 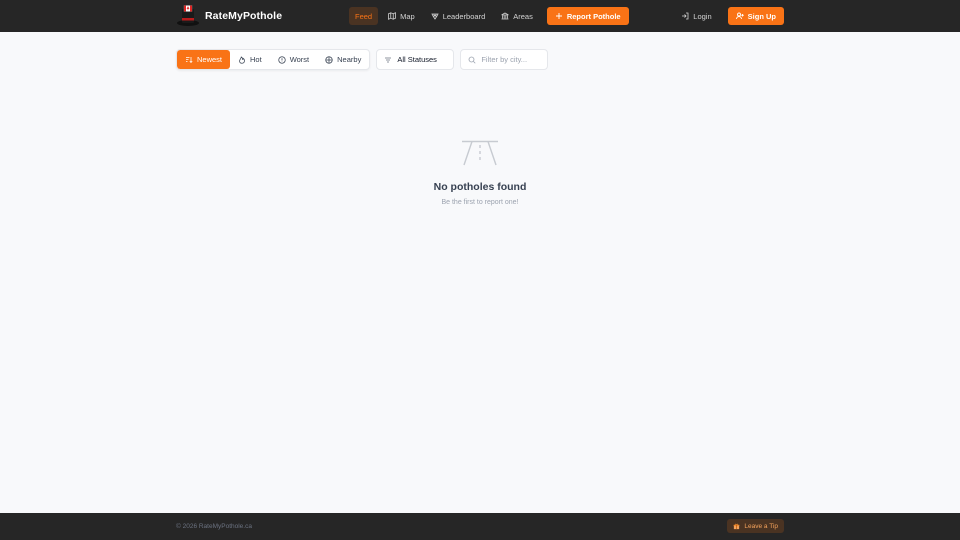 I want to click on signup-button: Sign Up, so click(x=755, y=16).